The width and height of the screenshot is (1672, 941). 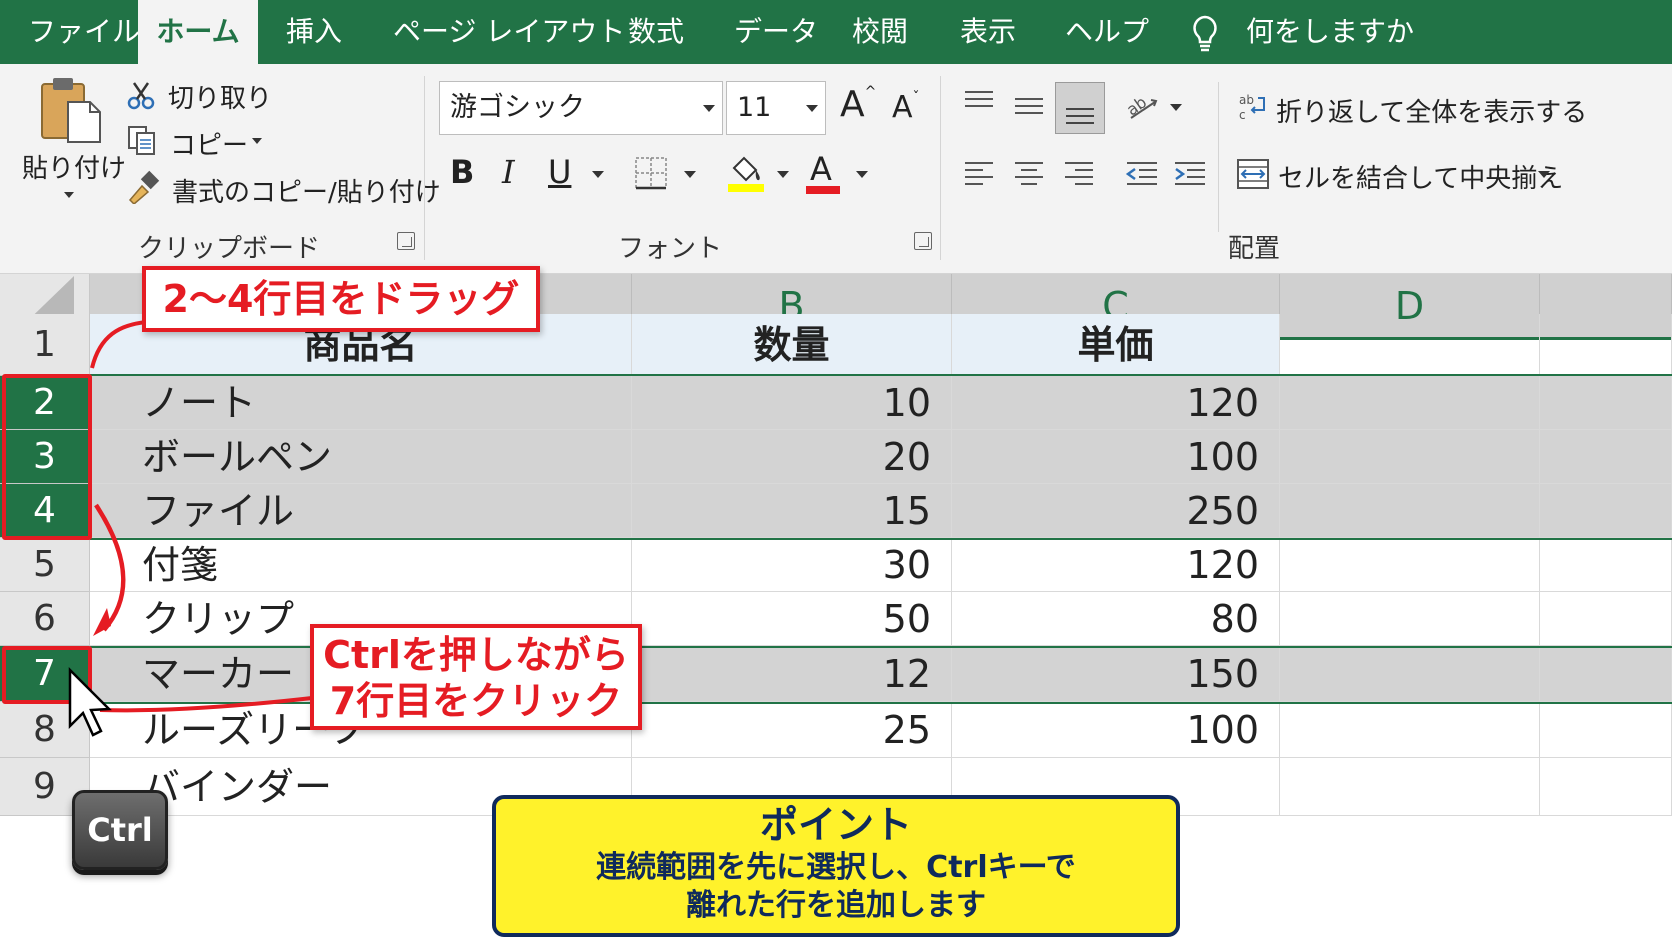 I want to click on paste-button: 貼り付け, so click(x=74, y=166).